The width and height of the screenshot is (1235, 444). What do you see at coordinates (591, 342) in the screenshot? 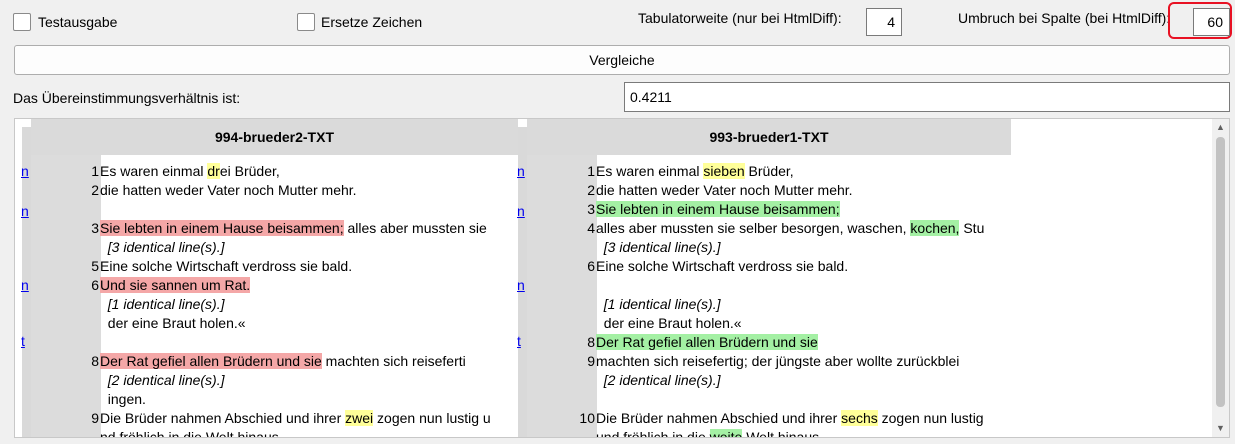
I see `line-number: 8` at bounding box center [591, 342].